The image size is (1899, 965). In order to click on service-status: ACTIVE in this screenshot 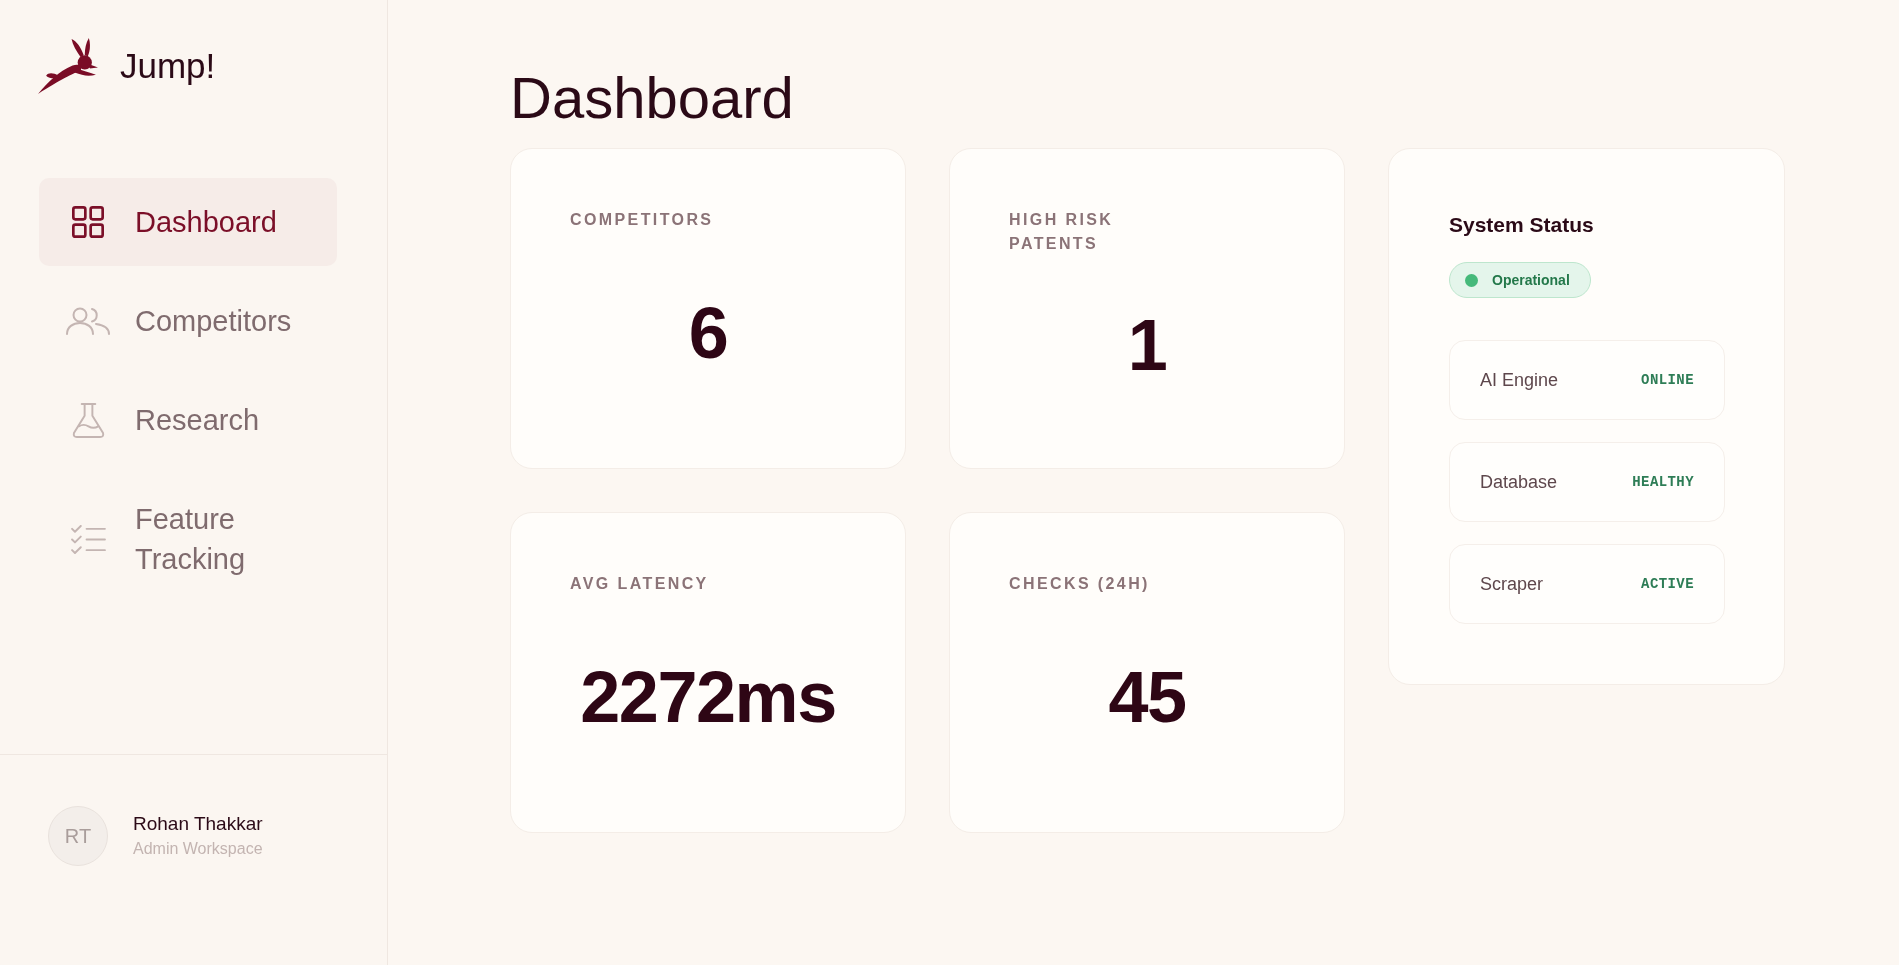, I will do `click(1667, 584)`.